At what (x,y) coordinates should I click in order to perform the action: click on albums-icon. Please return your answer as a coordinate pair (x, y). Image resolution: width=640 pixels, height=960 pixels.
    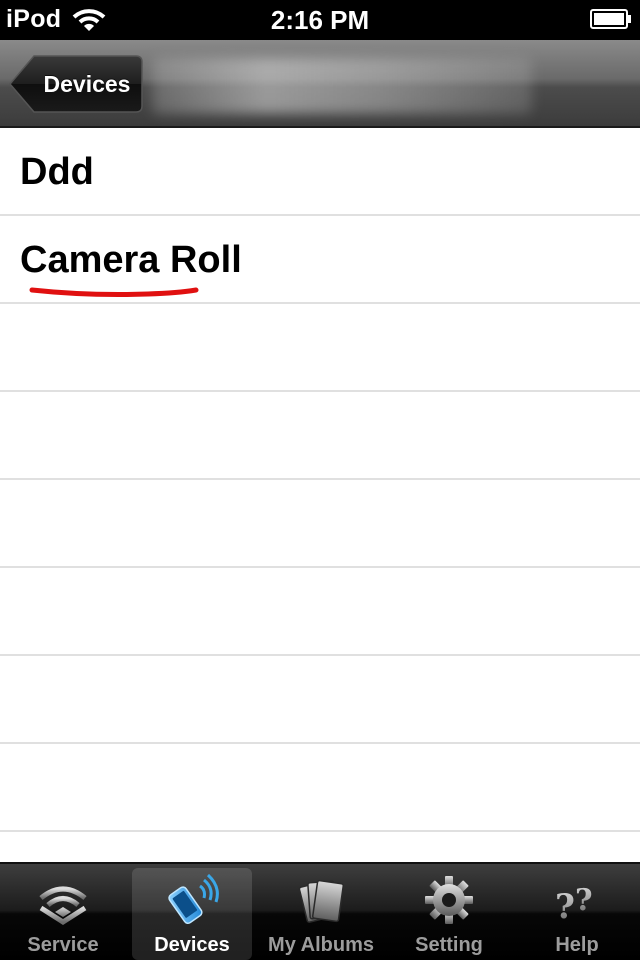
    Looking at the image, I should click on (321, 901).